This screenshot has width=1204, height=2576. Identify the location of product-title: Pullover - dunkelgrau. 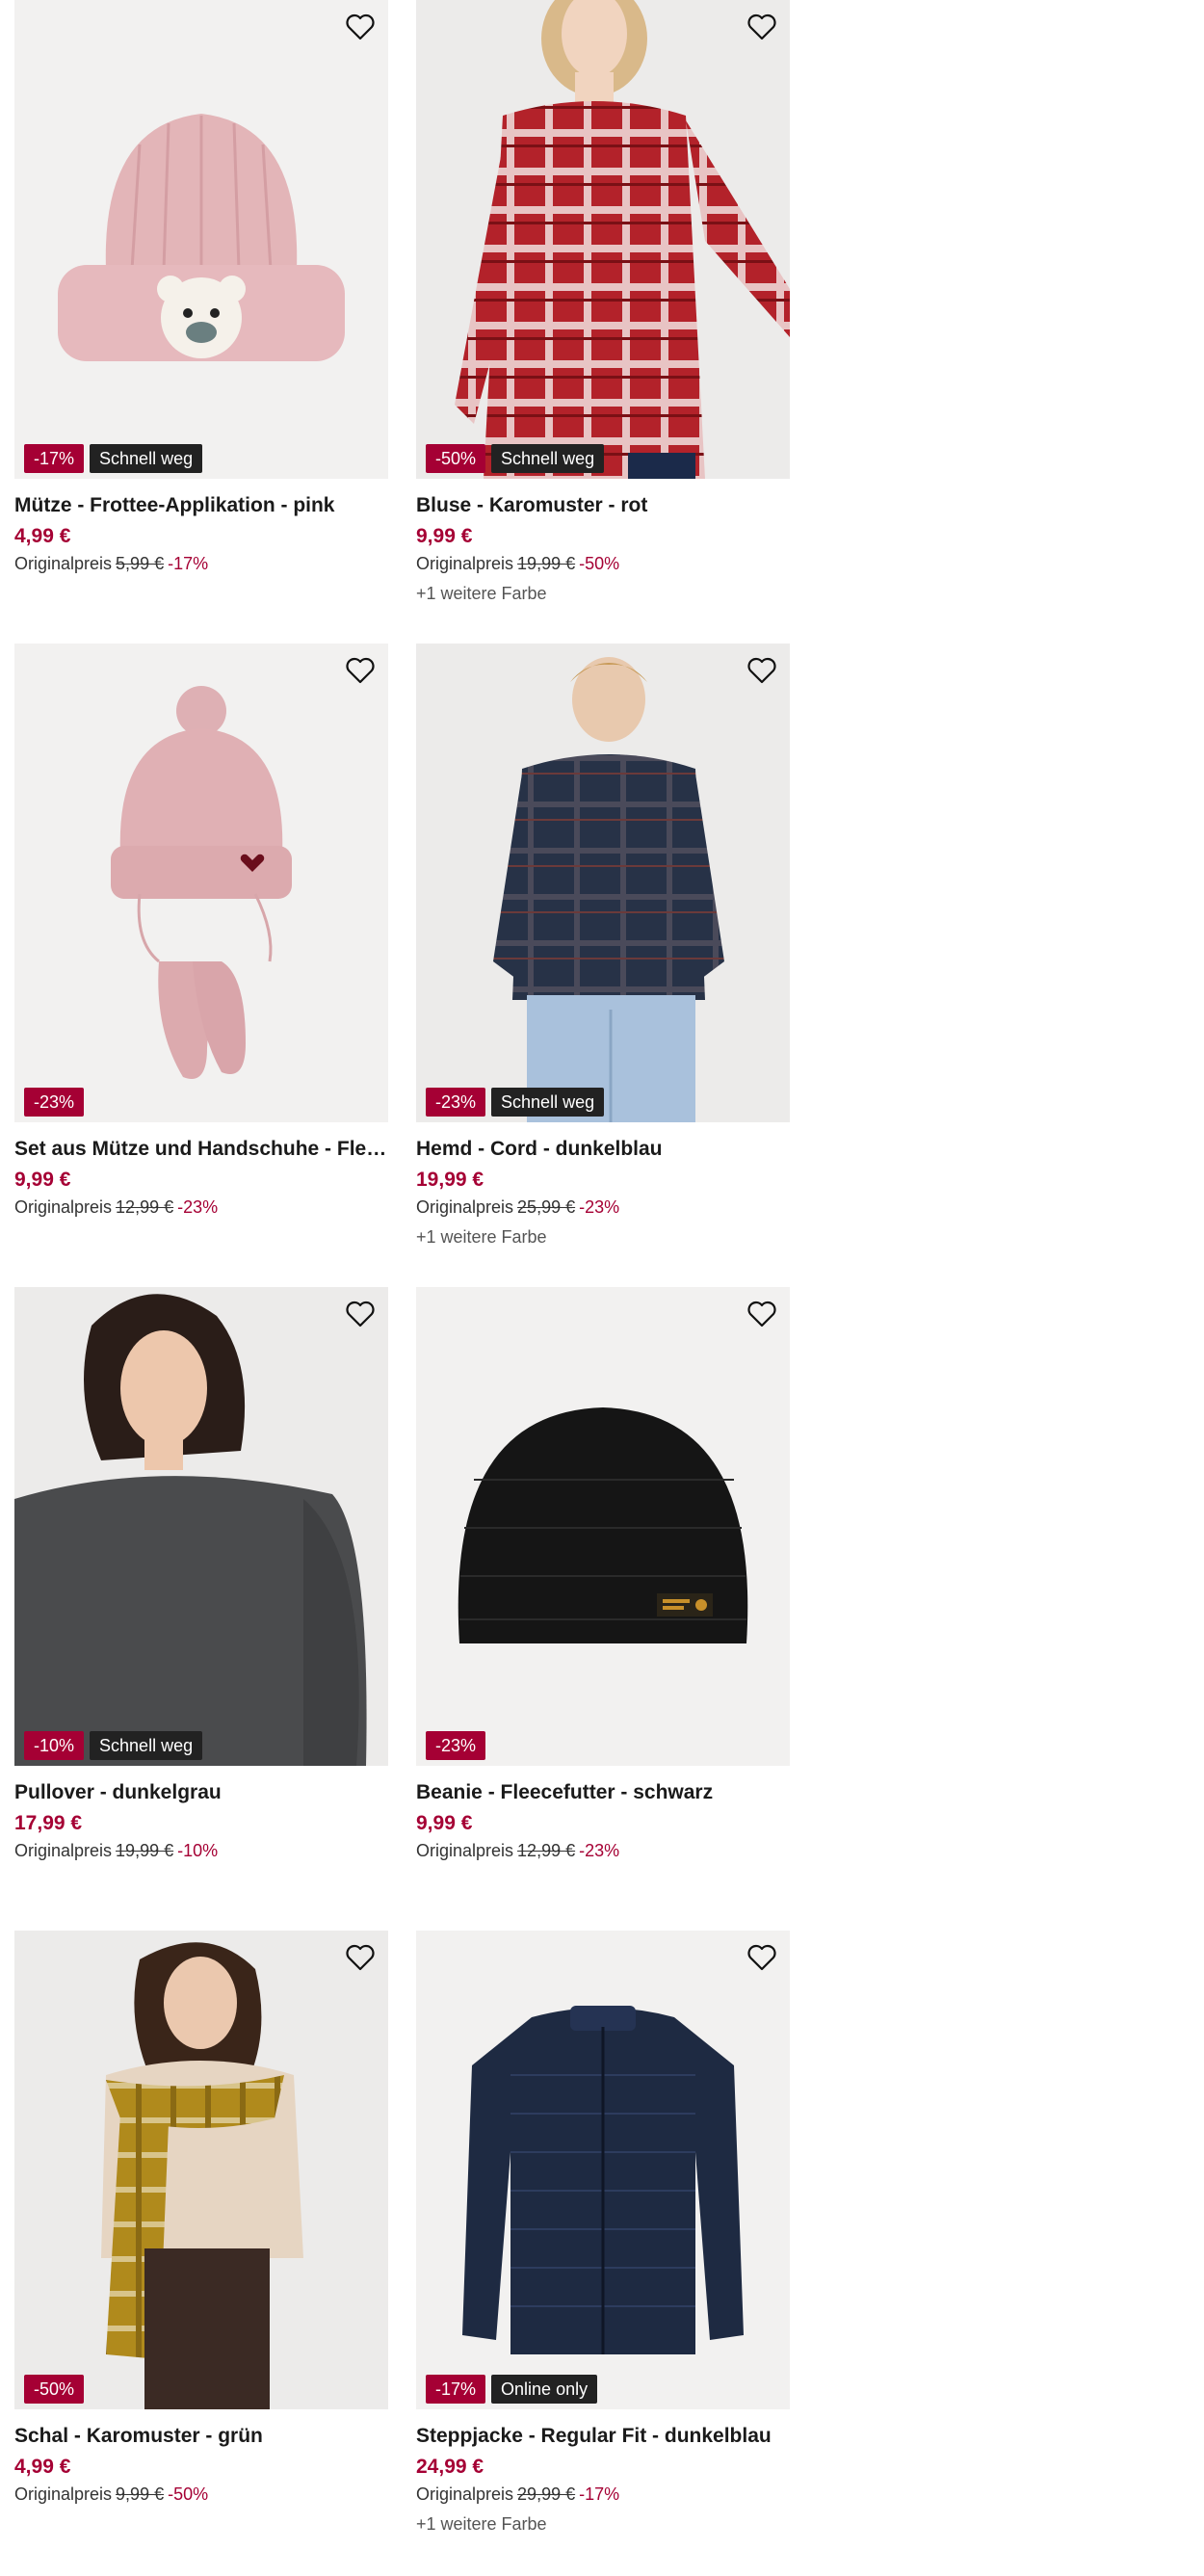
(201, 1792).